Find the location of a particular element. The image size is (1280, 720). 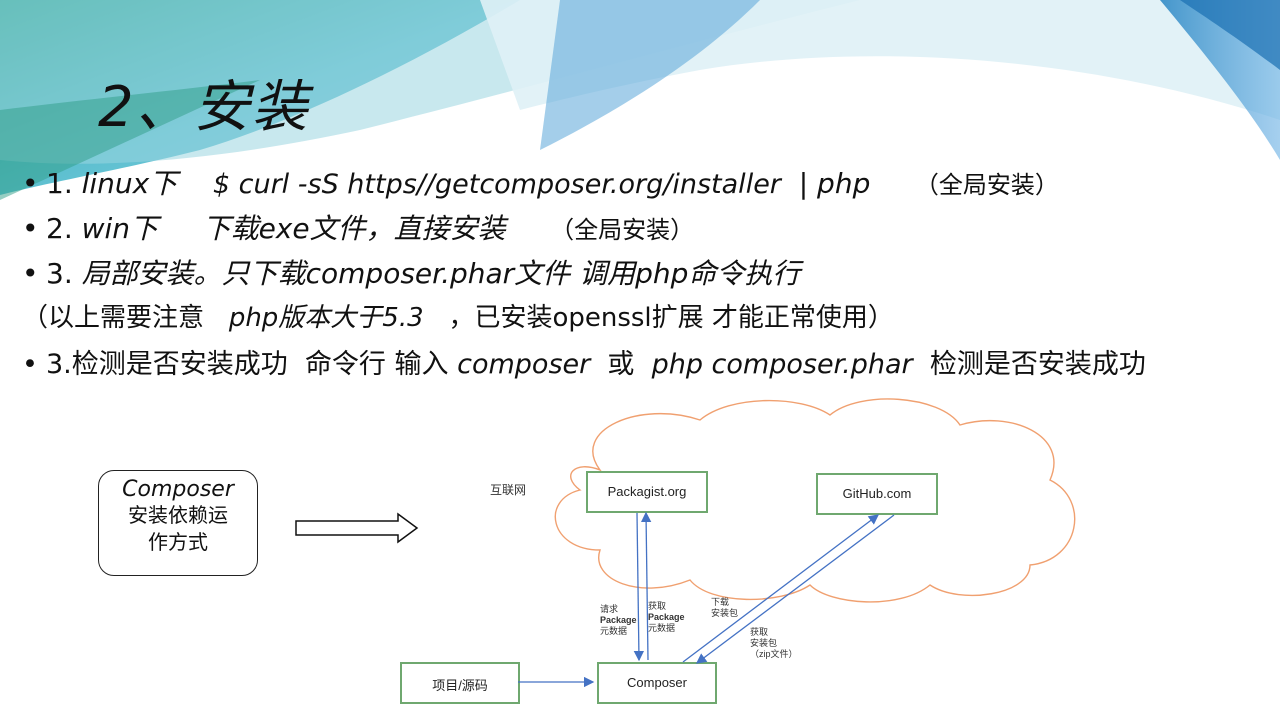

arrow-request is located at coordinates (639, 587).